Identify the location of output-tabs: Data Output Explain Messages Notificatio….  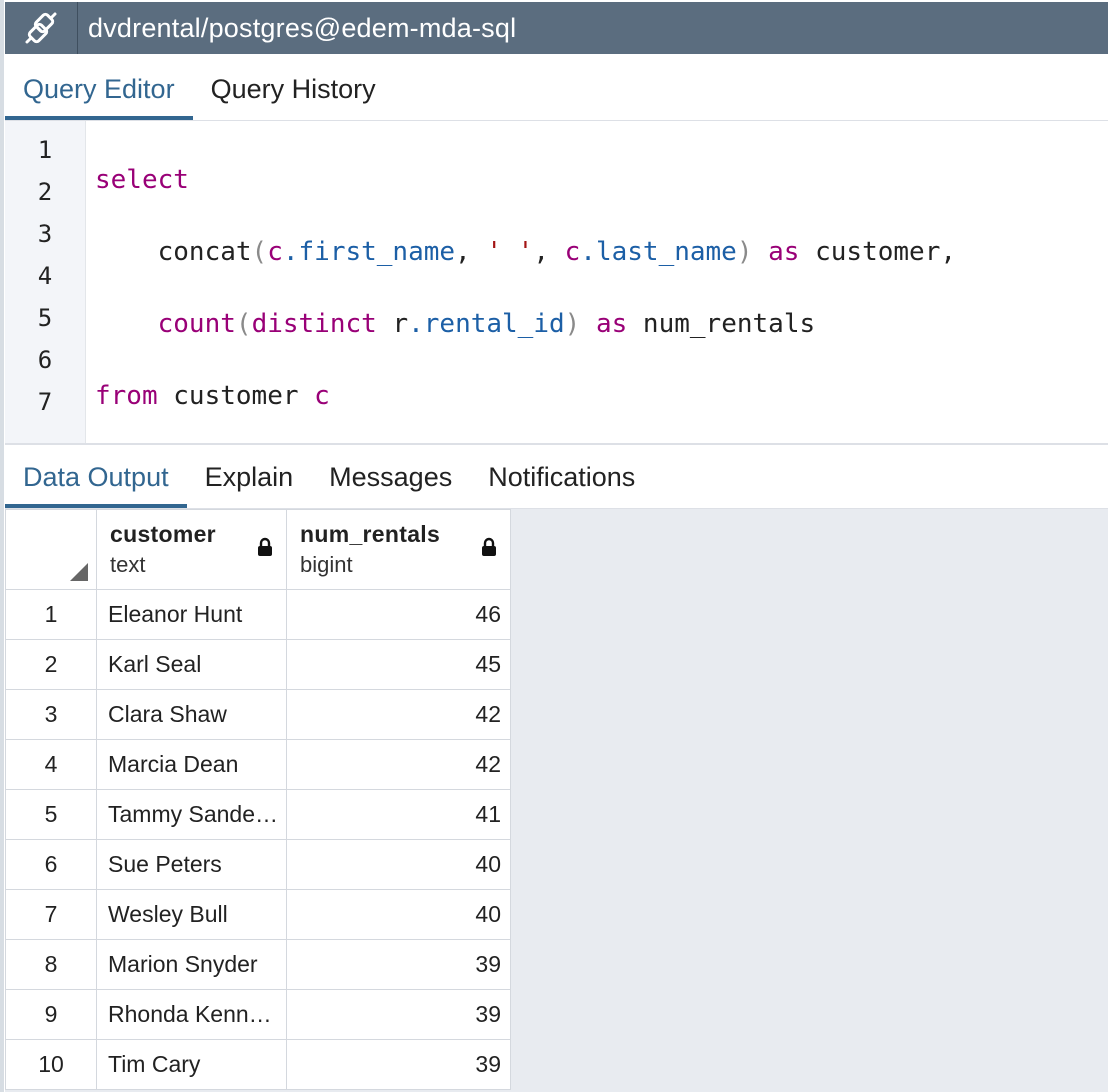
(556, 477).